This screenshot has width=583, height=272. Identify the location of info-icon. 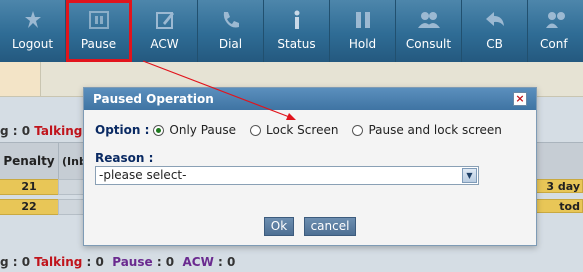
(296, 20).